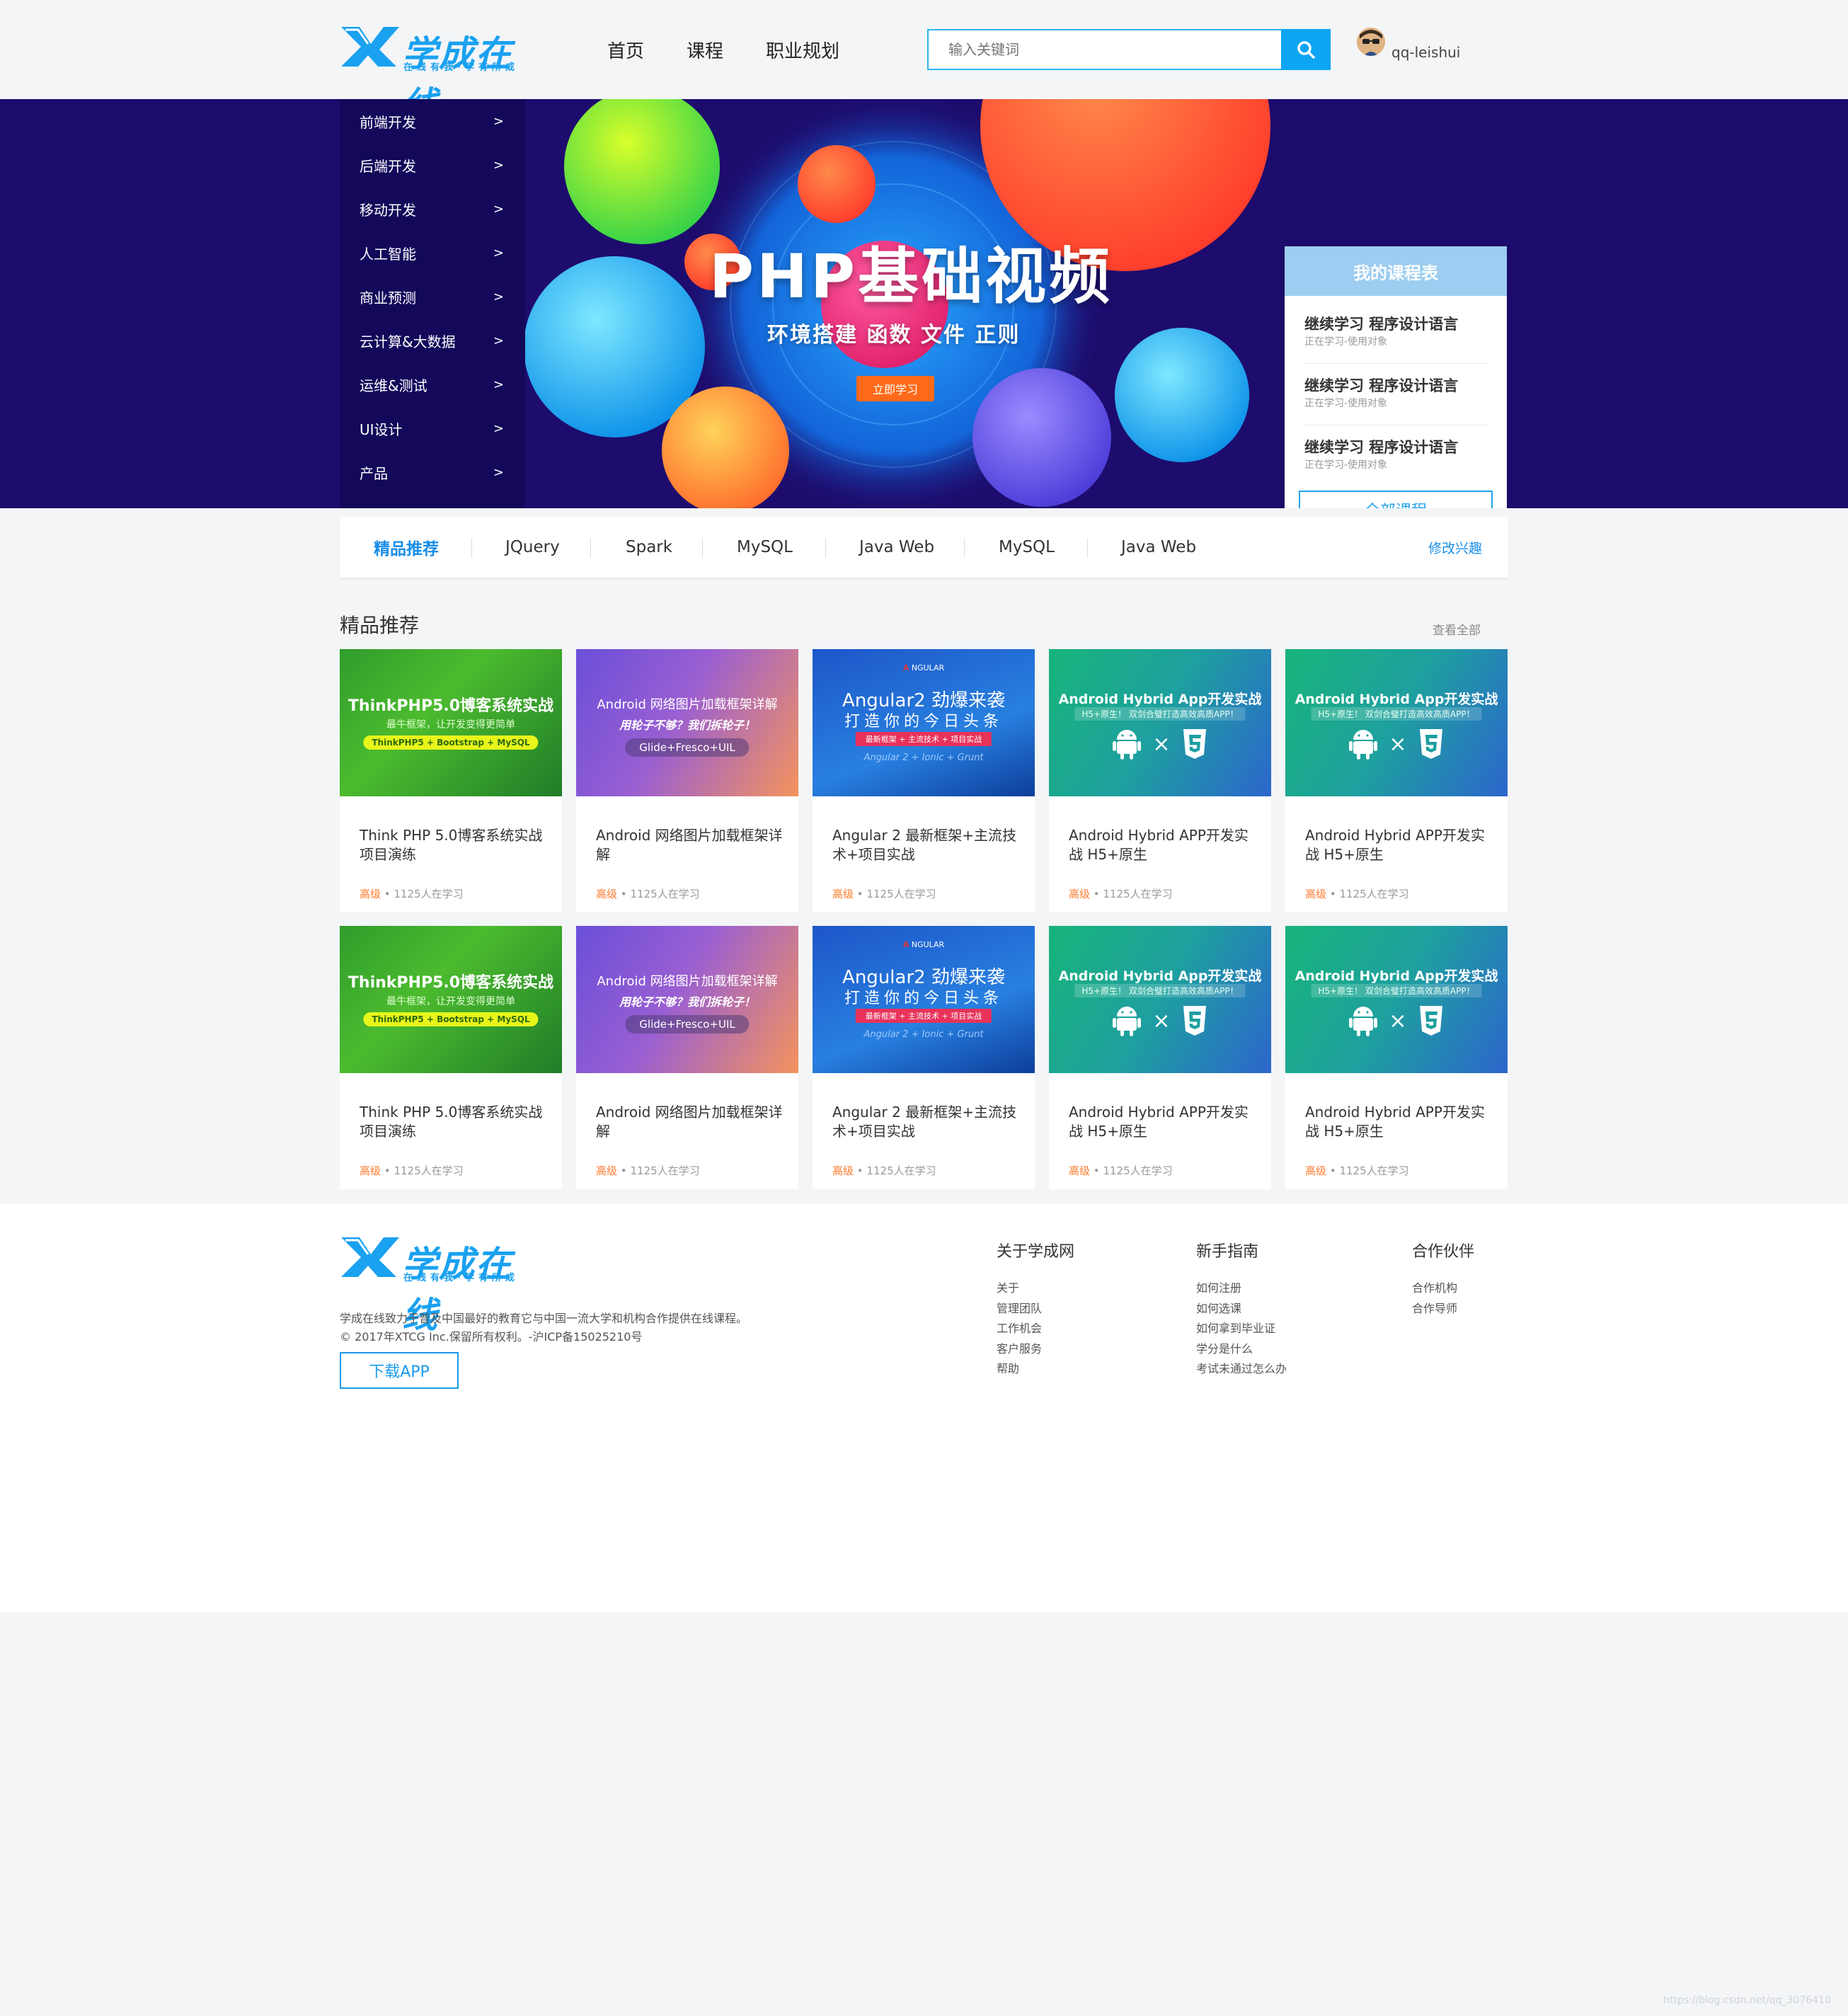  What do you see at coordinates (451, 1019) in the screenshot?
I see `card-art-badge: ThinkPHP5 + Bootstrap + MySQL` at bounding box center [451, 1019].